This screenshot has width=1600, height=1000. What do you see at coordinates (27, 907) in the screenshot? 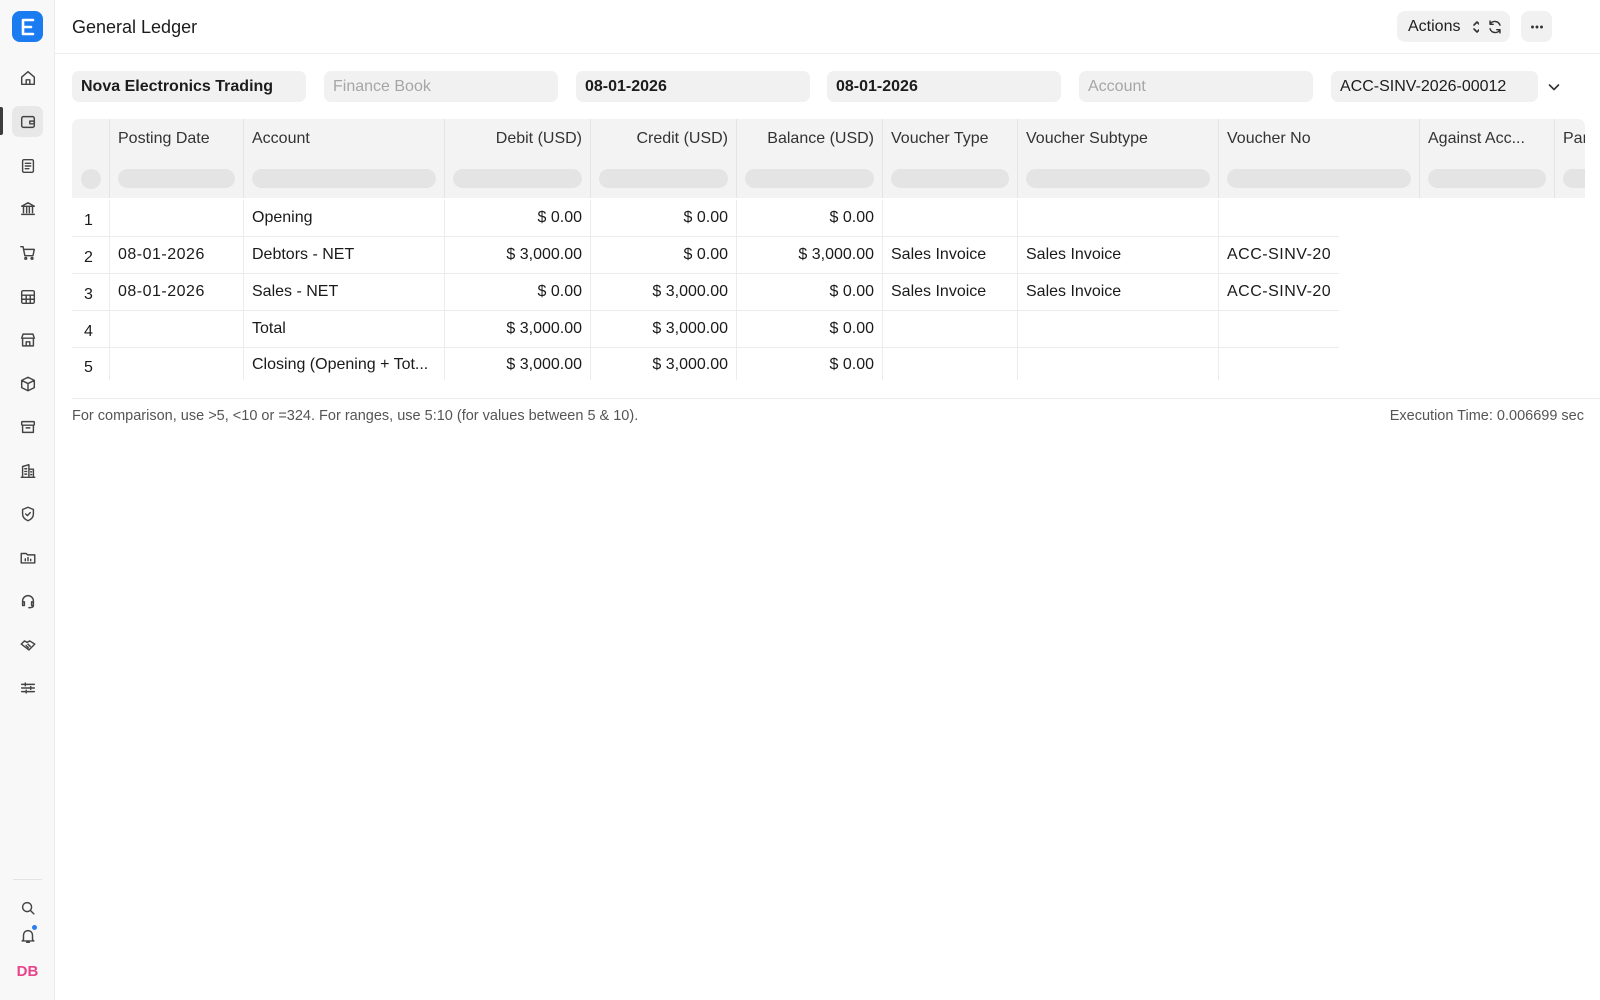
I see `sidebar-search` at bounding box center [27, 907].